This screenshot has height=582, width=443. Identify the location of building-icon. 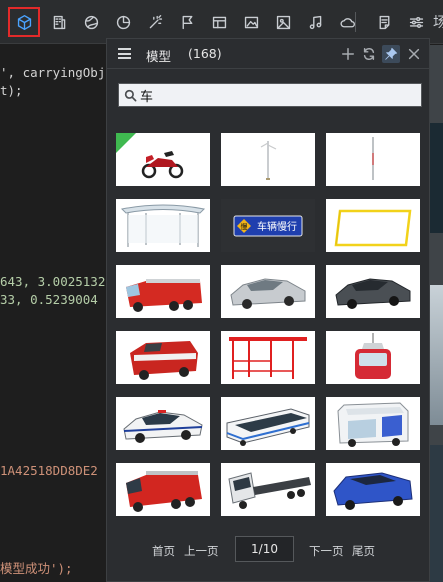
(59, 22).